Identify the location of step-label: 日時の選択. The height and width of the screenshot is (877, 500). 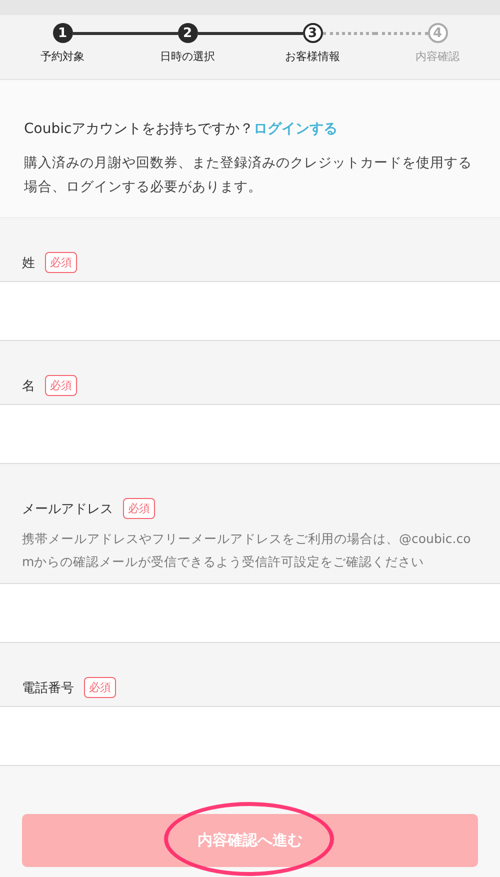
(187, 56).